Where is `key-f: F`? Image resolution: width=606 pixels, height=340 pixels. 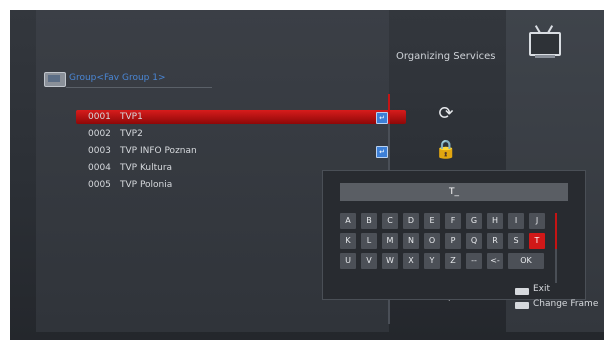 key-f: F is located at coordinates (453, 221).